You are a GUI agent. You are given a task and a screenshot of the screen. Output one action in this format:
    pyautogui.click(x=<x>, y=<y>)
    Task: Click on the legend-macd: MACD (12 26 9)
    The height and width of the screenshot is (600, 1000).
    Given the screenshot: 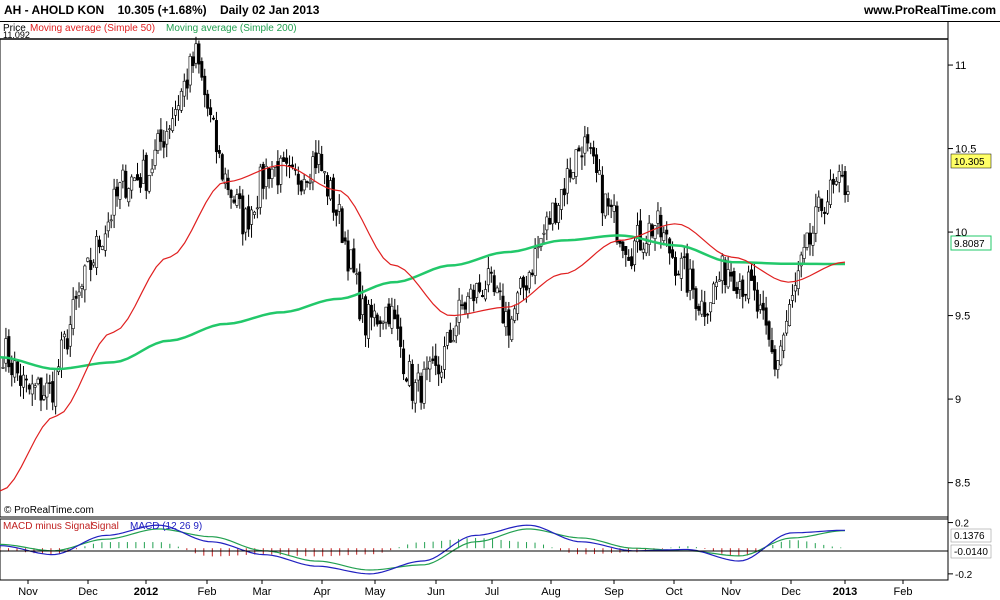 What is the action you would take?
    pyautogui.click(x=166, y=526)
    